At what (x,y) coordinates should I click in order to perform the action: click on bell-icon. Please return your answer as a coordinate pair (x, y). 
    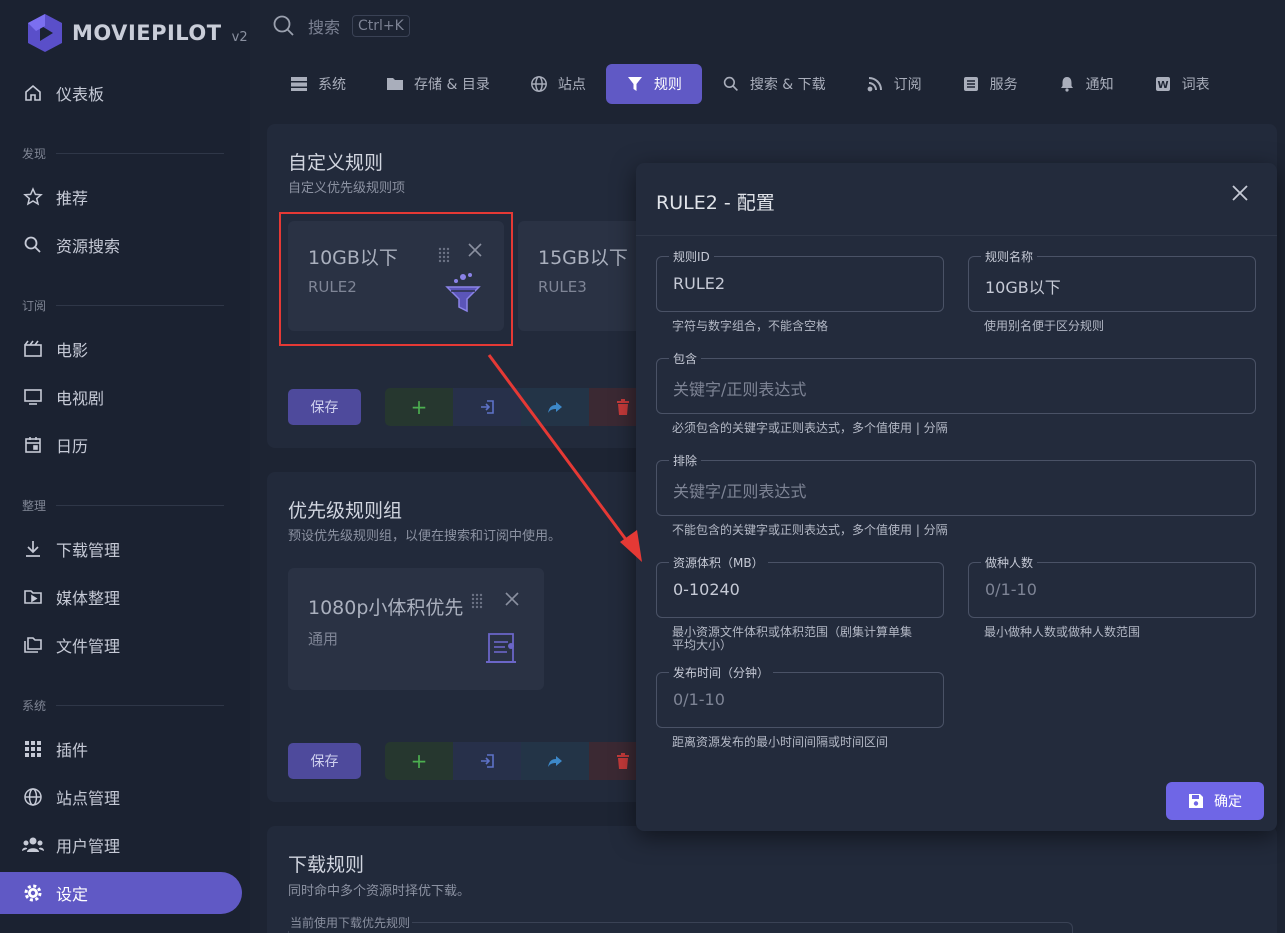
    Looking at the image, I should click on (1067, 84).